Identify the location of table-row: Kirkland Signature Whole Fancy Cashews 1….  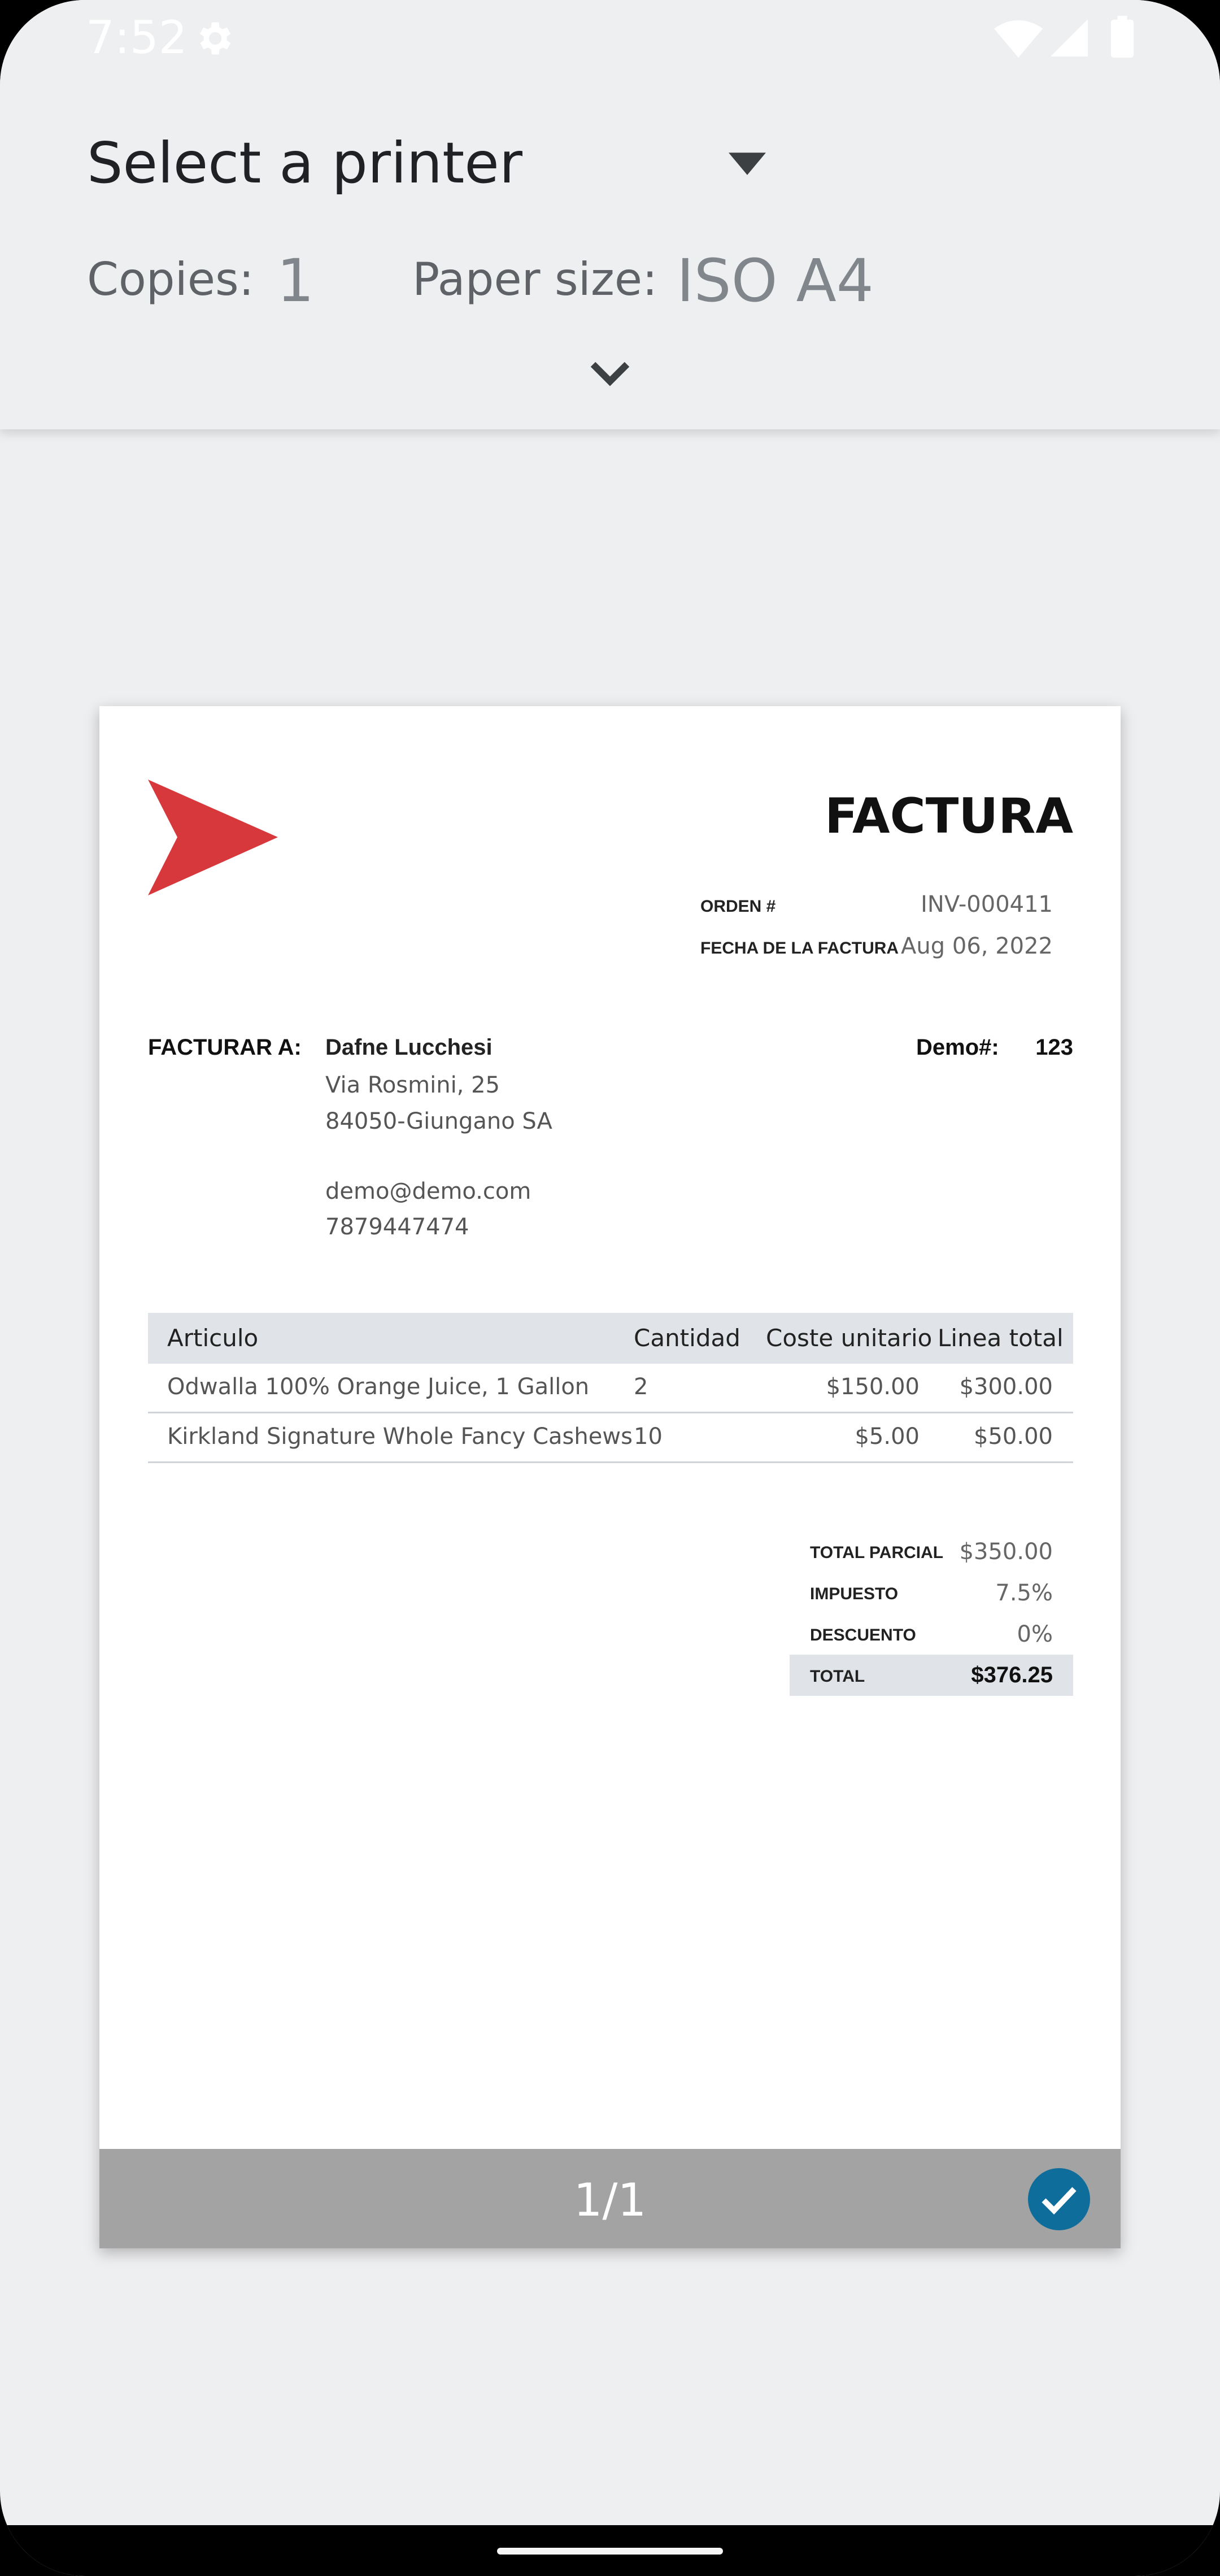
(610, 1438).